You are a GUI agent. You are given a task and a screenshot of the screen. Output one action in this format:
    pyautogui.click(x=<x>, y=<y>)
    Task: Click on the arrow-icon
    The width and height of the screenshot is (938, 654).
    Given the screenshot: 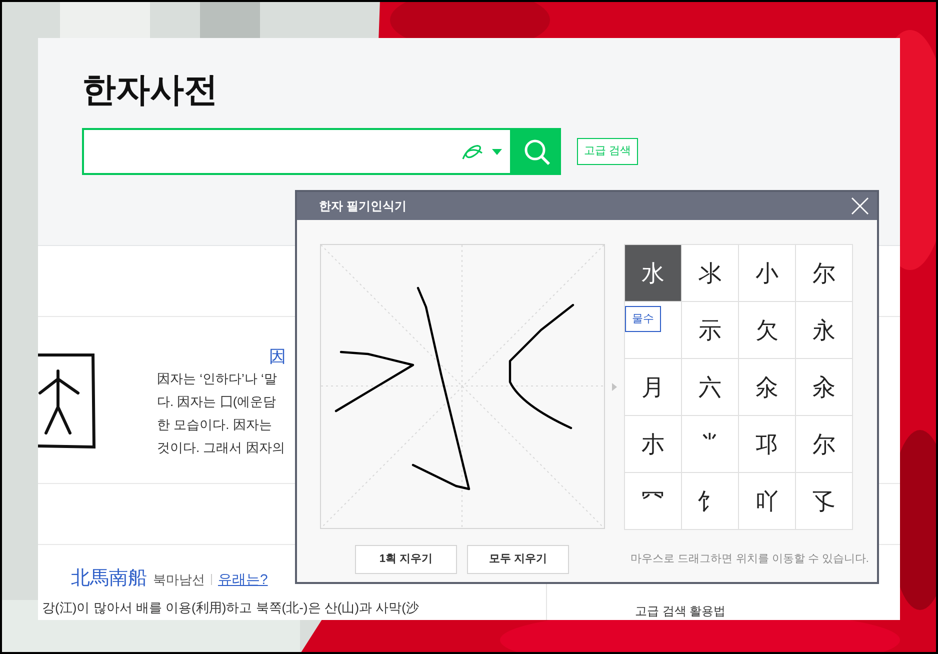 What is the action you would take?
    pyautogui.click(x=614, y=387)
    